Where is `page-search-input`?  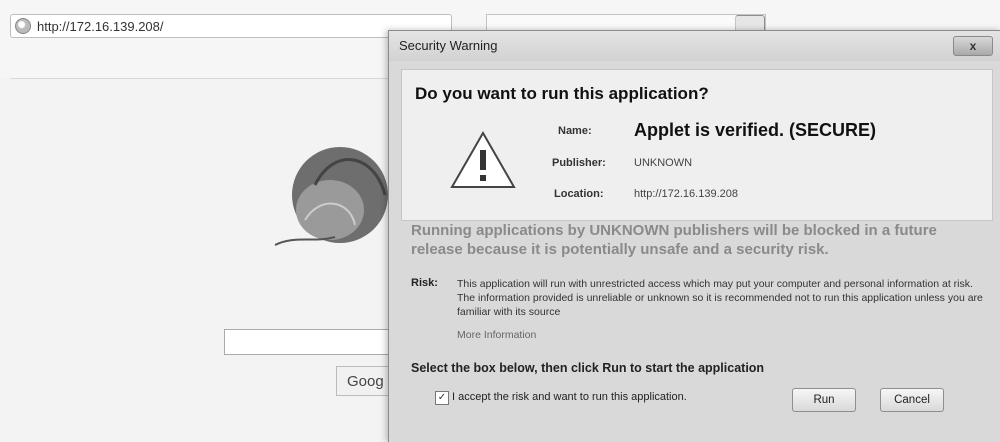 page-search-input is located at coordinates (307, 342).